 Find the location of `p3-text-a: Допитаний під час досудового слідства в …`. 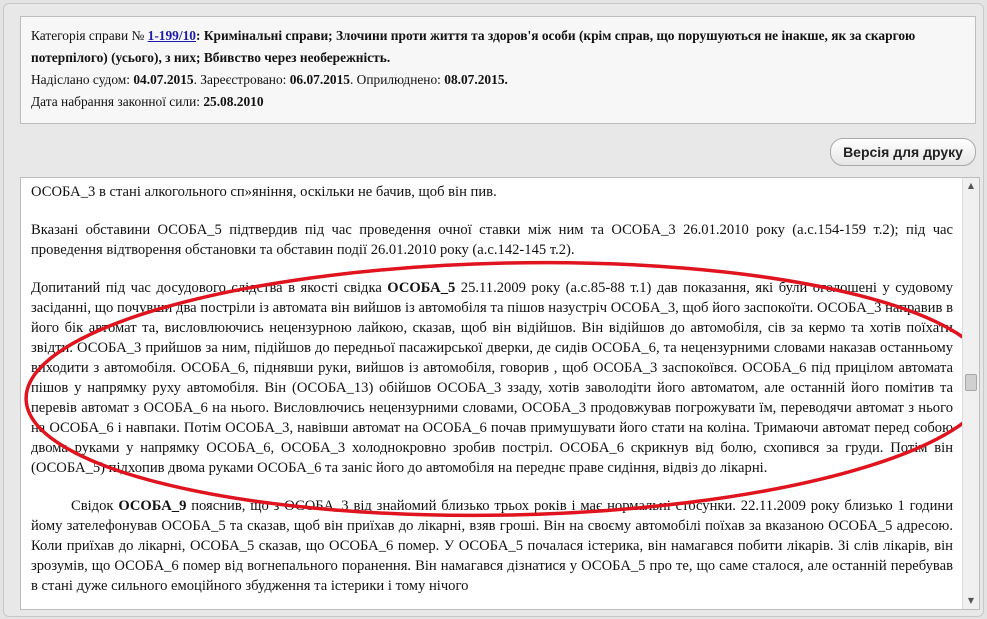

p3-text-a: Допитаний під час досудового слідства в … is located at coordinates (209, 288).